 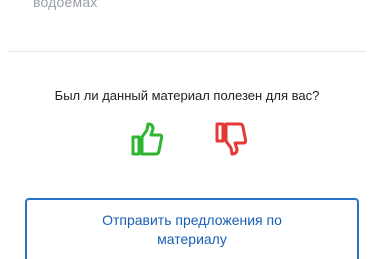 I want to click on feedback-question: Был ли данный материал полезен для вас?, so click(x=187, y=95).